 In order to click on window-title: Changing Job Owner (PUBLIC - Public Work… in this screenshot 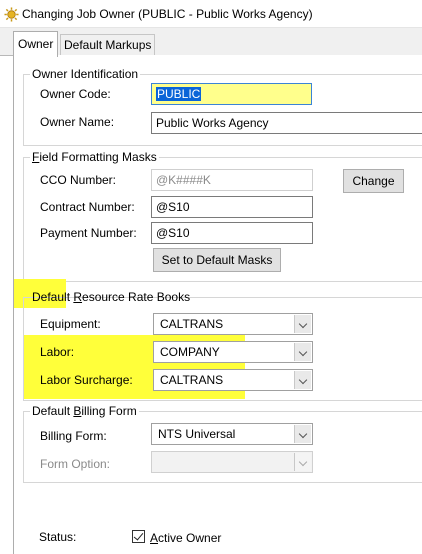, I will do `click(167, 14)`.